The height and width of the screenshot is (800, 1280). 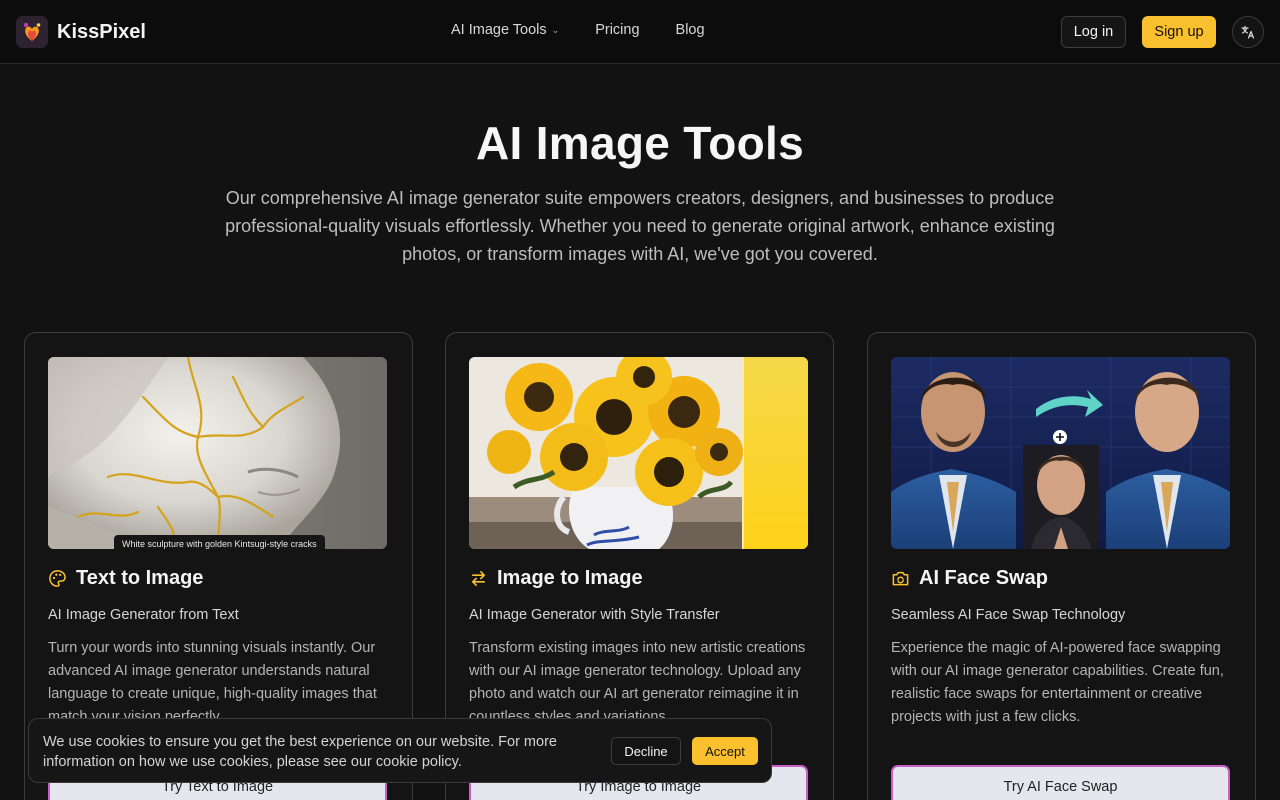 What do you see at coordinates (32, 32) in the screenshot?
I see `kisspixel-logo-icon` at bounding box center [32, 32].